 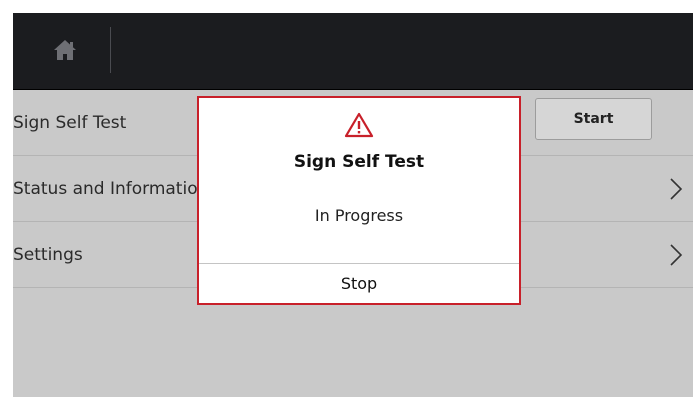 I want to click on home-button, so click(x=65, y=50).